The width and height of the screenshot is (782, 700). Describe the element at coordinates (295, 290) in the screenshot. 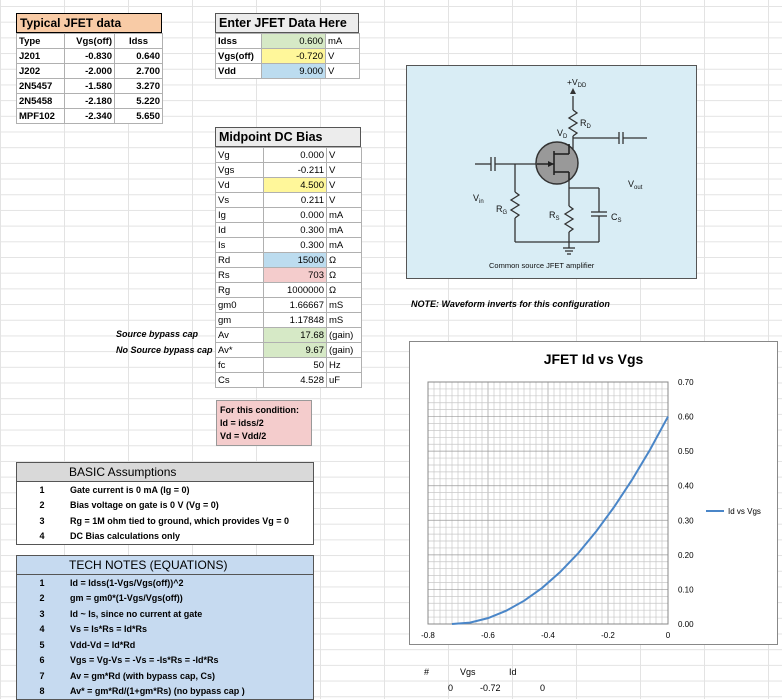

I see `bias-value: 1000000` at that location.